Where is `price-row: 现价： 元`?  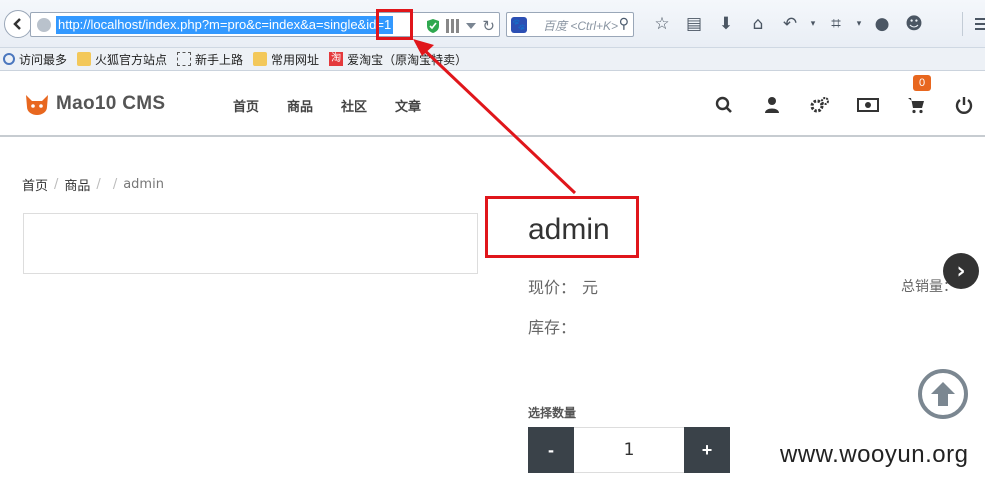 price-row: 现价： 元 is located at coordinates (563, 286).